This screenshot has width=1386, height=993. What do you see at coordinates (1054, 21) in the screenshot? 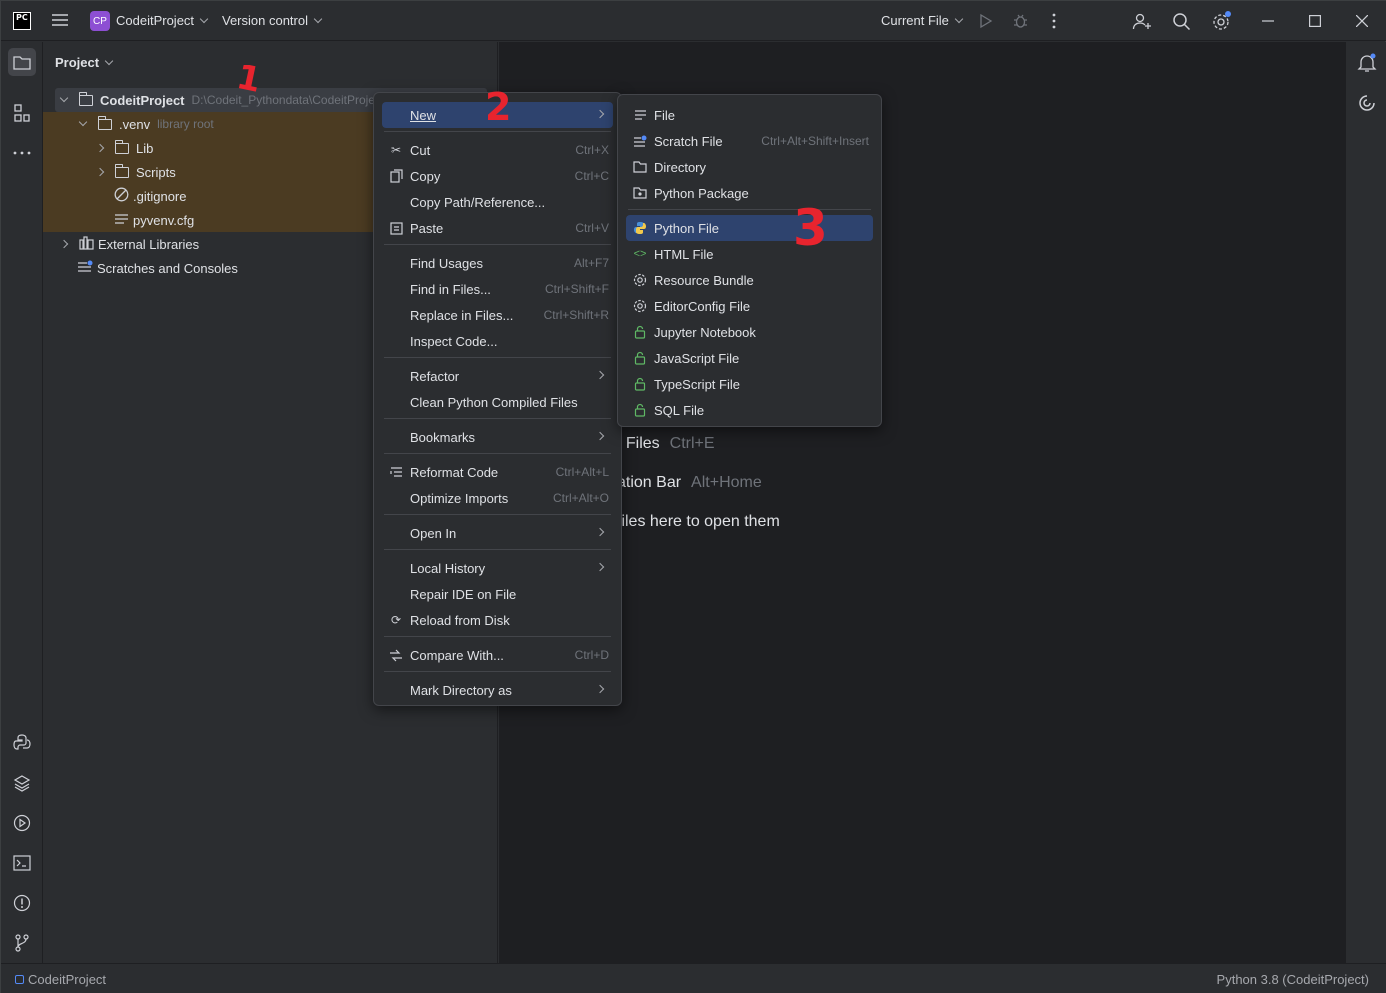
I see `more-actions-icon` at bounding box center [1054, 21].